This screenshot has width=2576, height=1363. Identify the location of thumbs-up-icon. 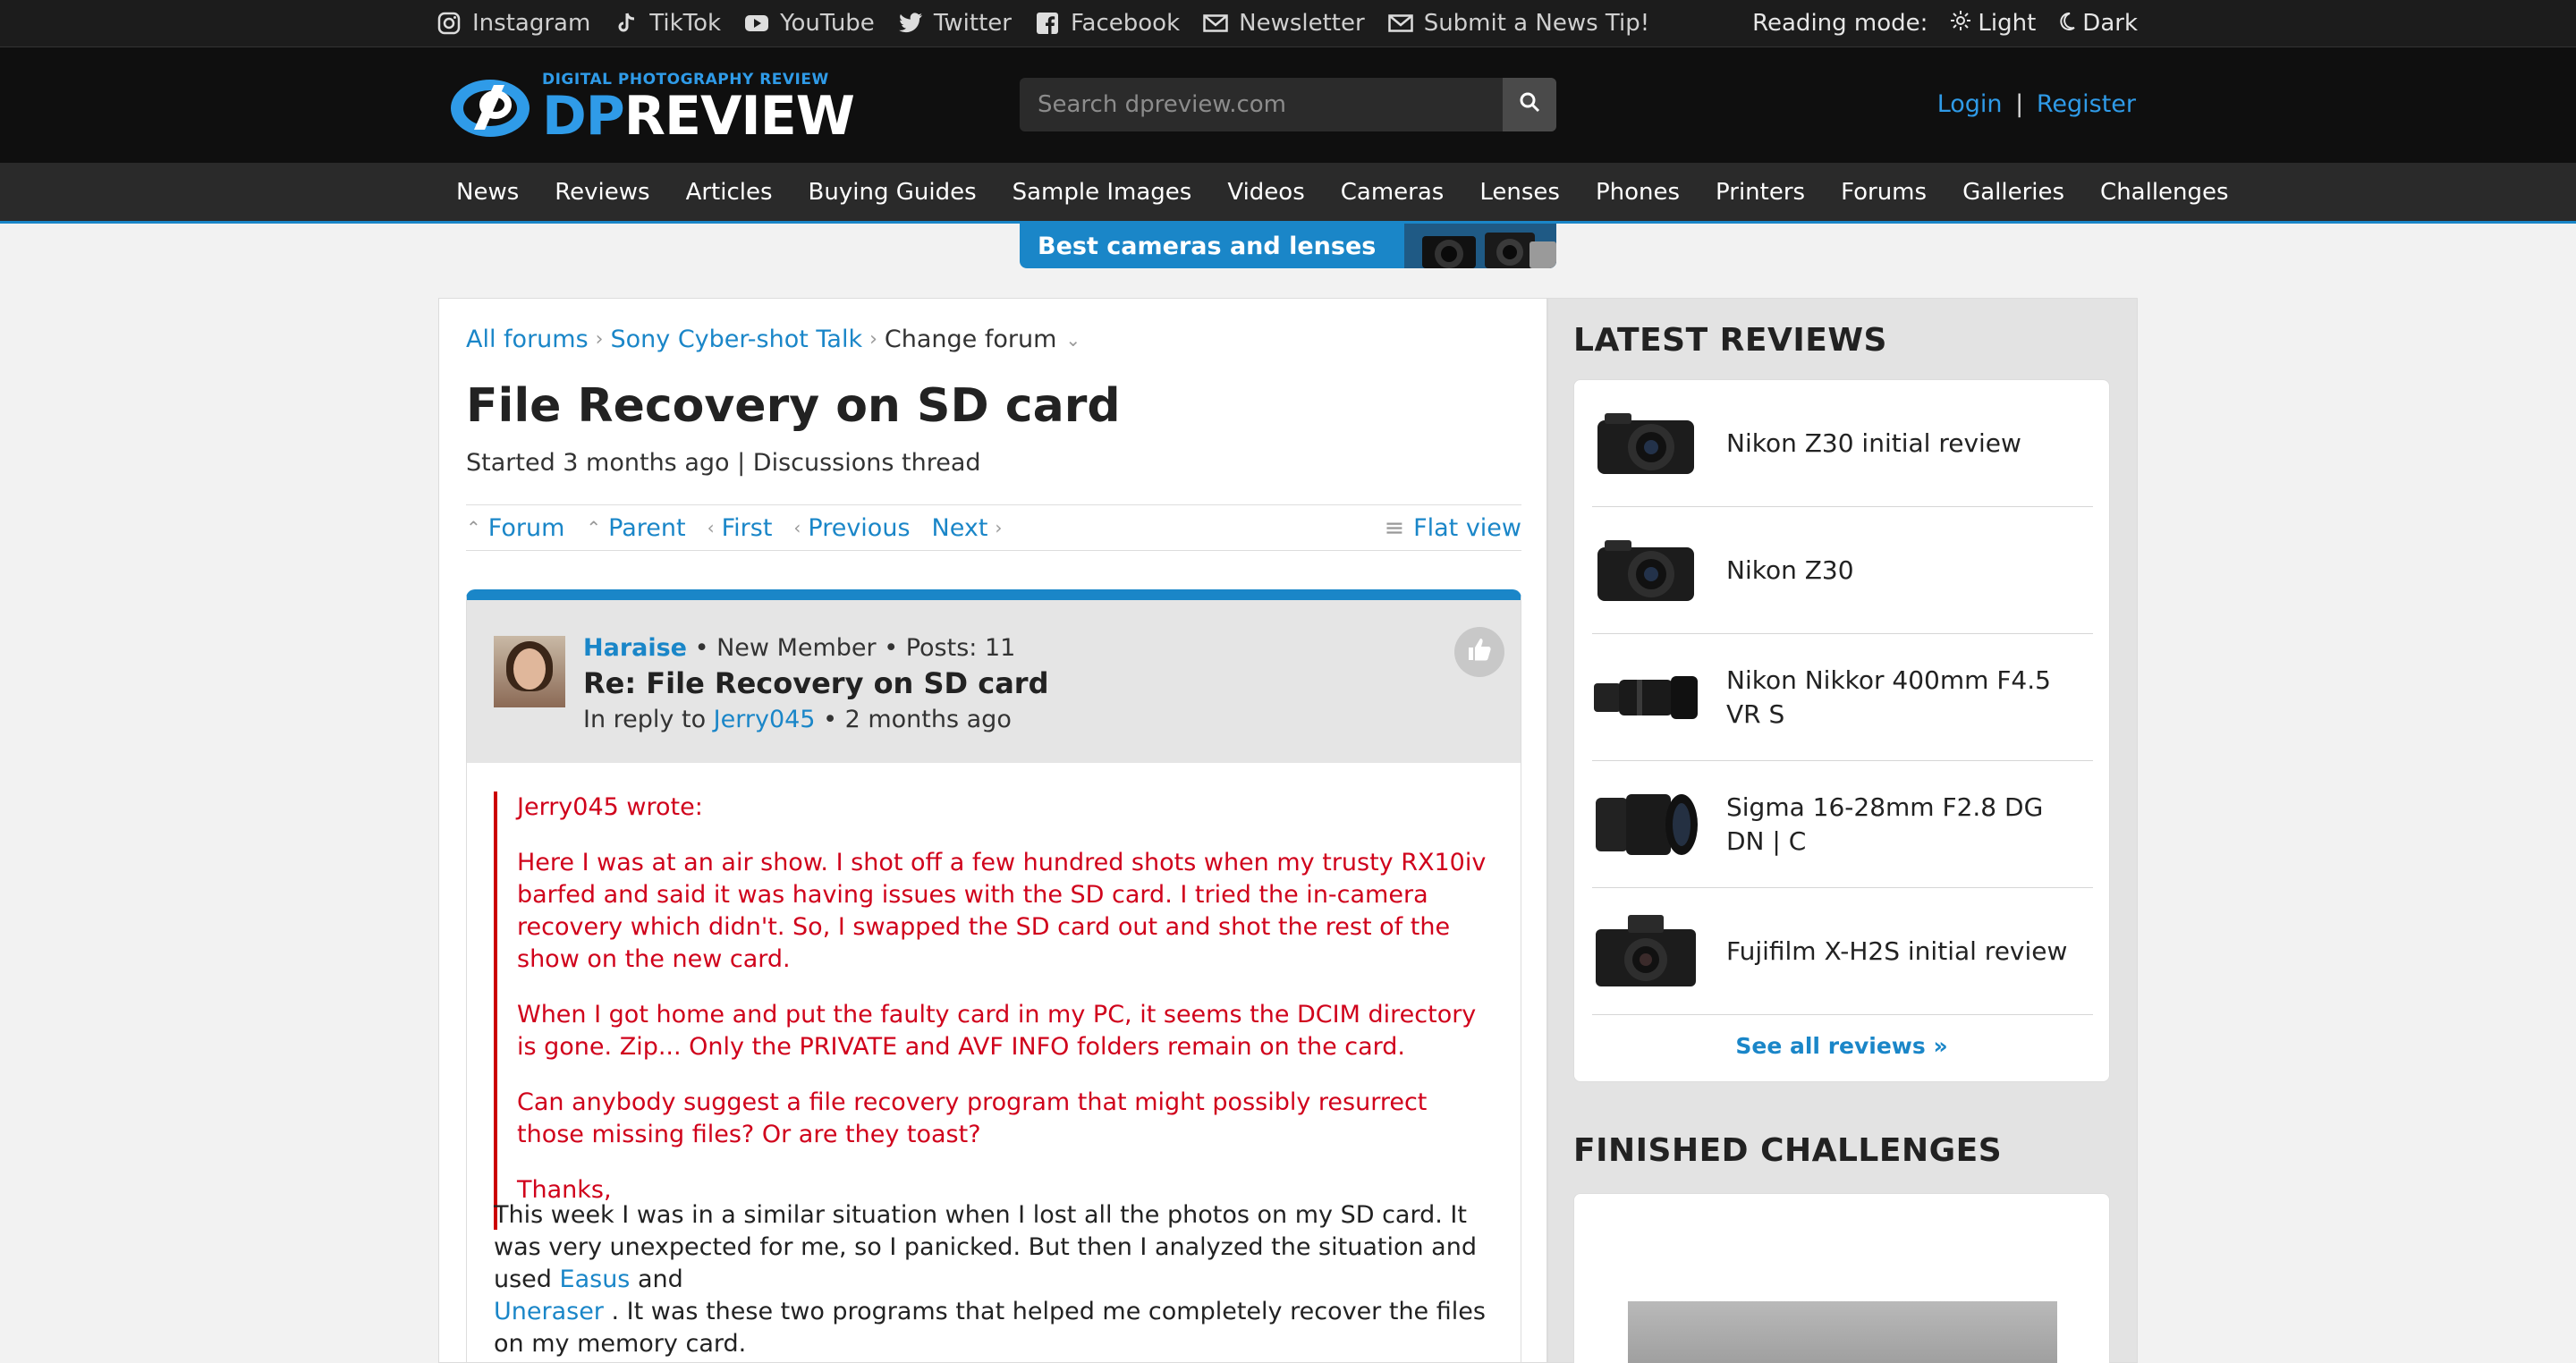
(1479, 653).